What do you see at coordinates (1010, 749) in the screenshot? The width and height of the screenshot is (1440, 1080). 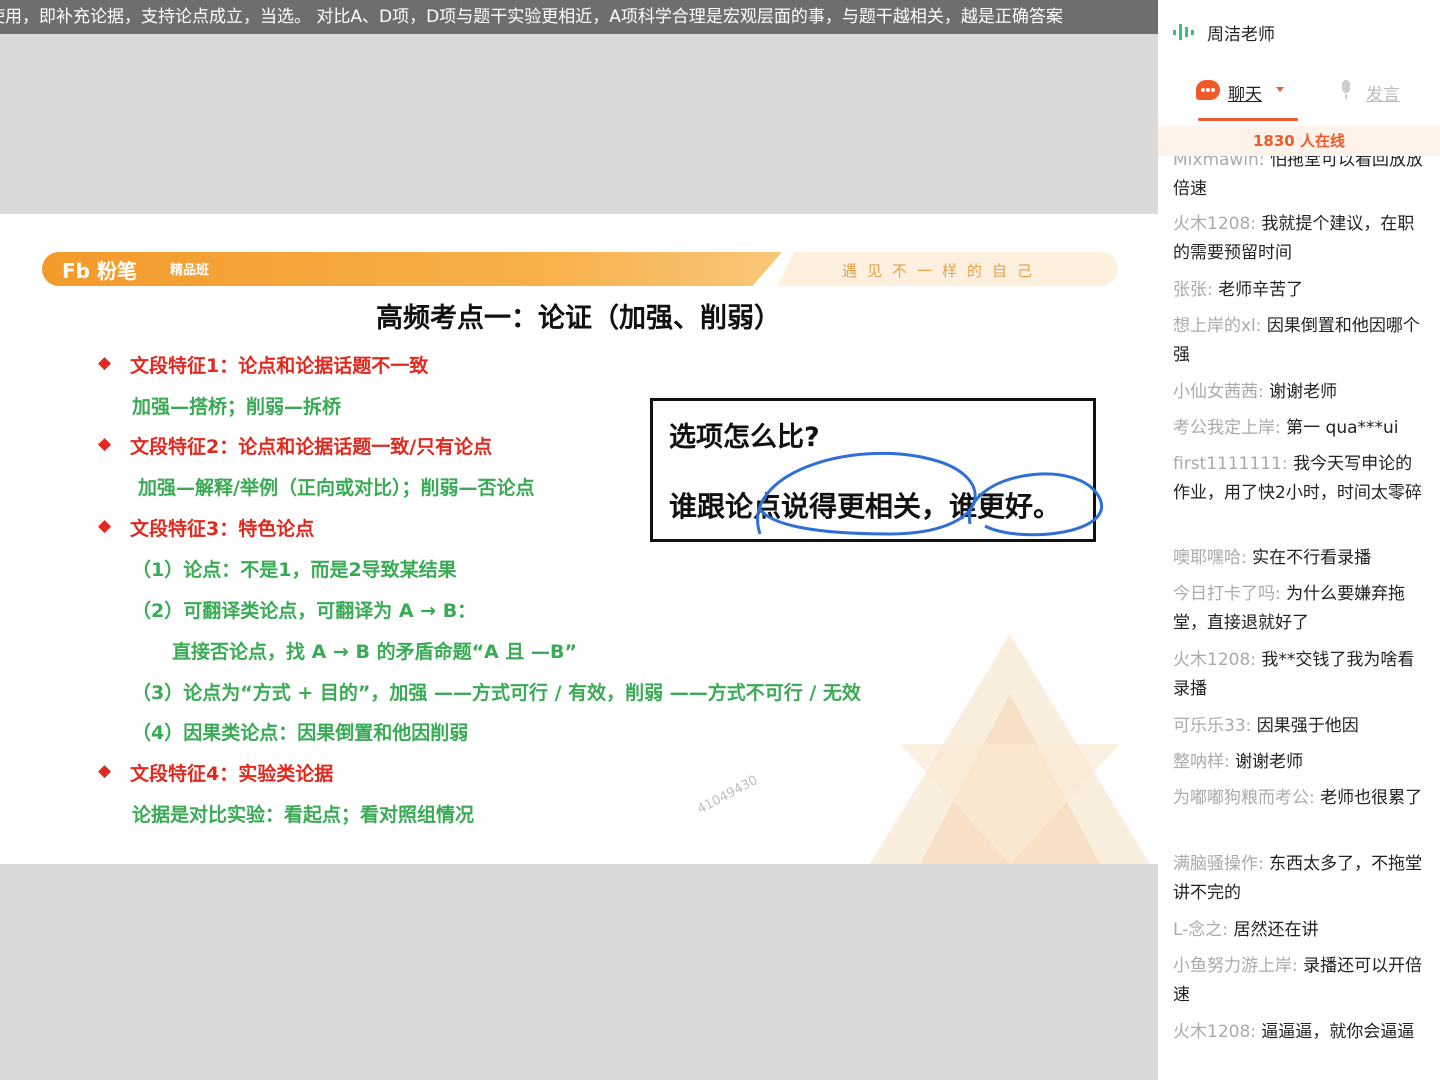 I see `decorative-emblem-icon` at bounding box center [1010, 749].